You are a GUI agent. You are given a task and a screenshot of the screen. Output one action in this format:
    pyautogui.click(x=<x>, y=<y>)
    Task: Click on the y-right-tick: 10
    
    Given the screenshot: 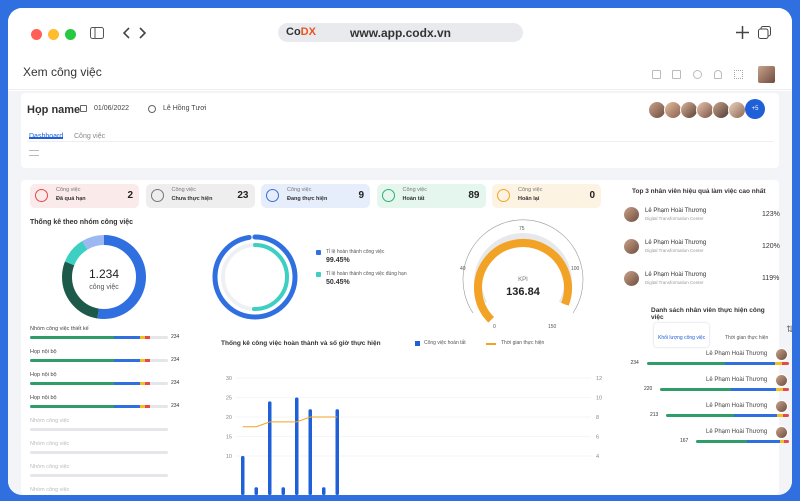 What is the action you would take?
    pyautogui.click(x=599, y=399)
    